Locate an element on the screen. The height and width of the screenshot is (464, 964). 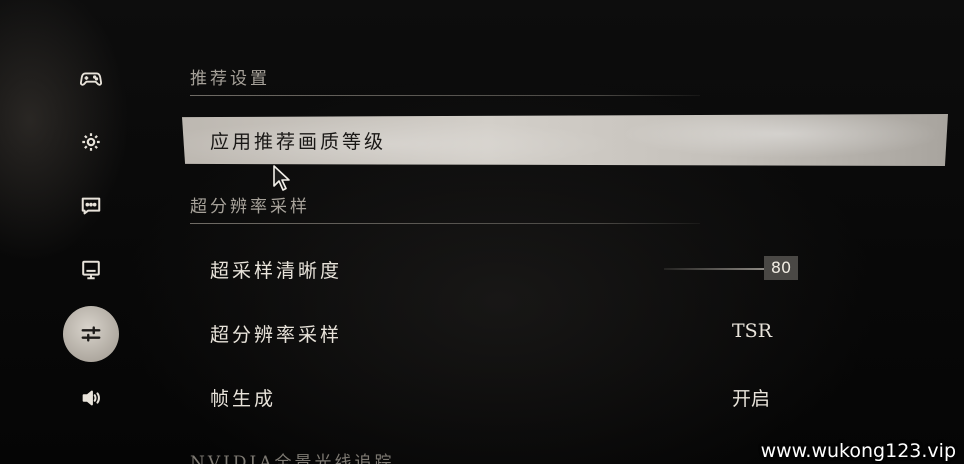
section-header-super-resolution: 超分辨率采样 is located at coordinates (445, 208).